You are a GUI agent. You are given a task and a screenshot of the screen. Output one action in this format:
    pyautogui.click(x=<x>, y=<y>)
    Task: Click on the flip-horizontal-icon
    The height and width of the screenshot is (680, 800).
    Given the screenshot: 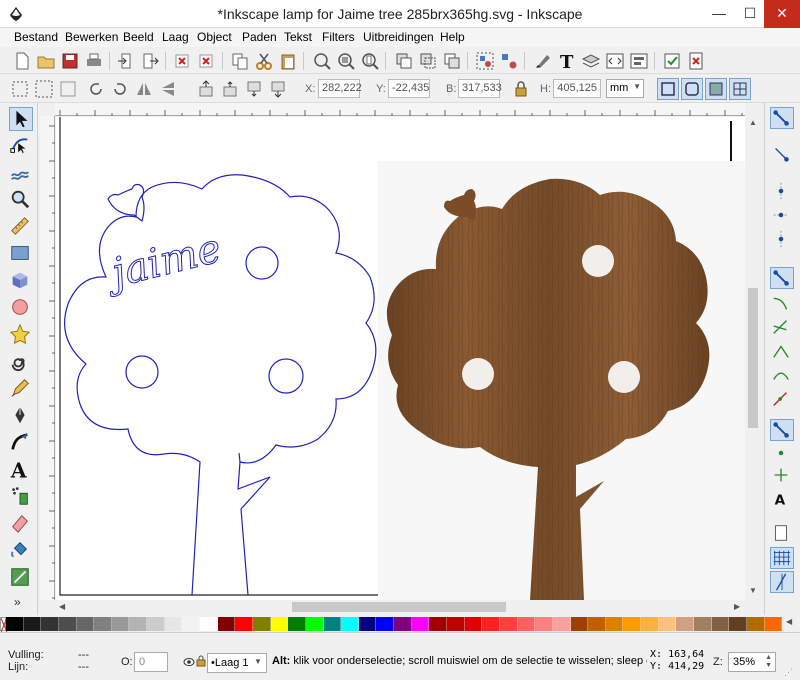 What is the action you would take?
    pyautogui.click(x=144, y=89)
    